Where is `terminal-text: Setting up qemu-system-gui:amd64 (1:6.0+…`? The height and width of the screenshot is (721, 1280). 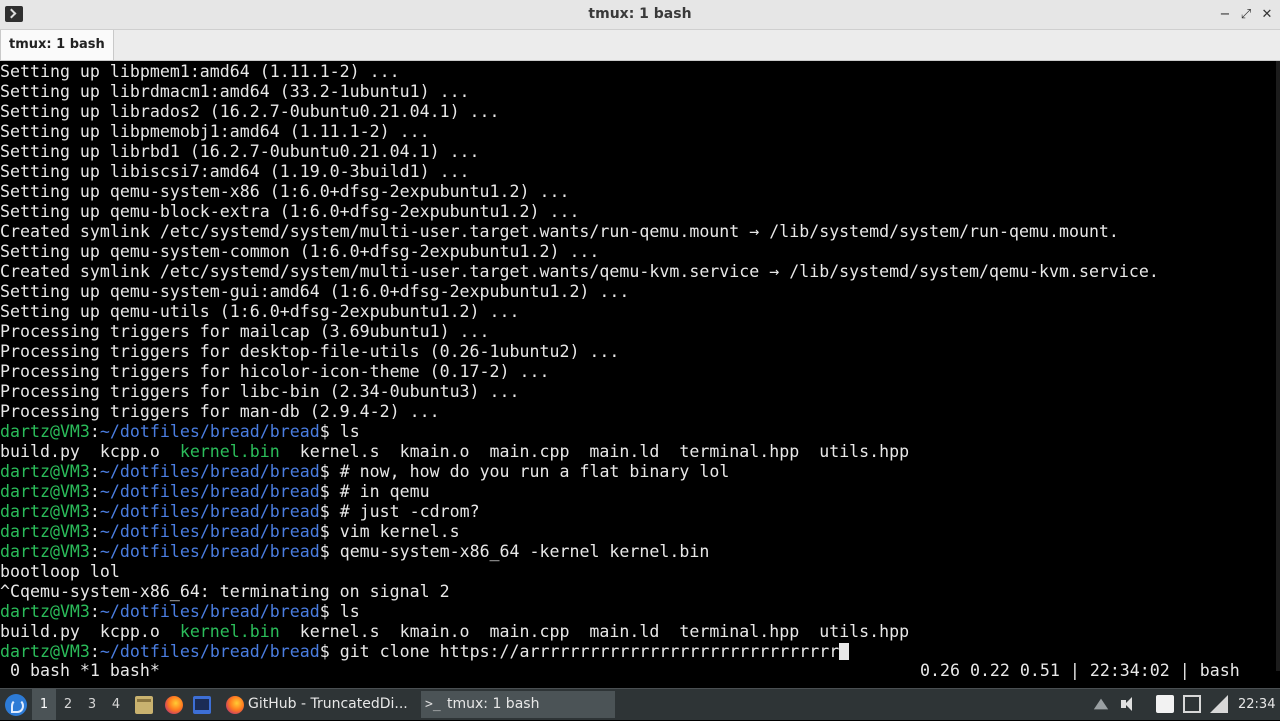
terminal-text: Setting up qemu-system-gui:amd64 (1:6.0+… is located at coordinates (315, 291).